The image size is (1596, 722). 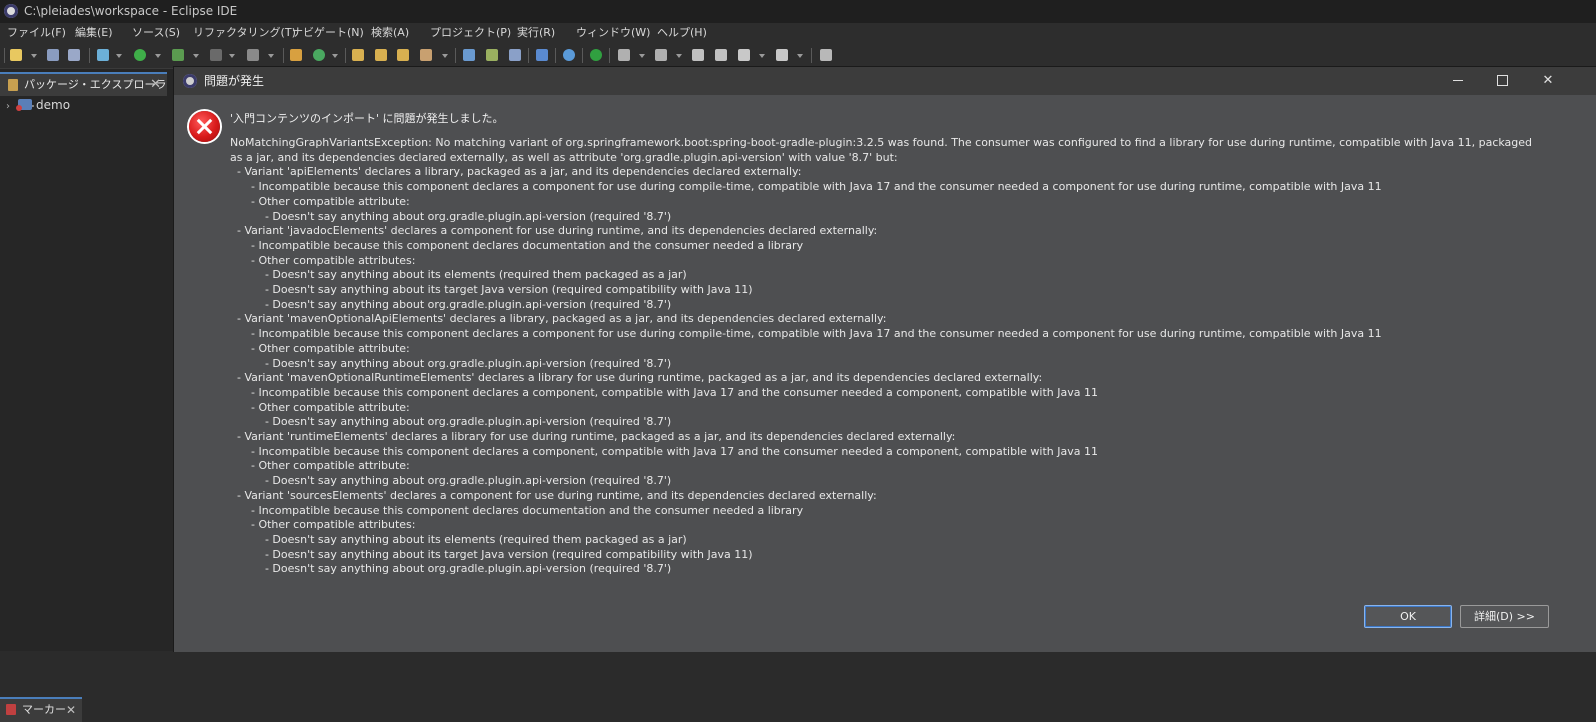 I want to click on menu-run: 実行(R), so click(x=536, y=33).